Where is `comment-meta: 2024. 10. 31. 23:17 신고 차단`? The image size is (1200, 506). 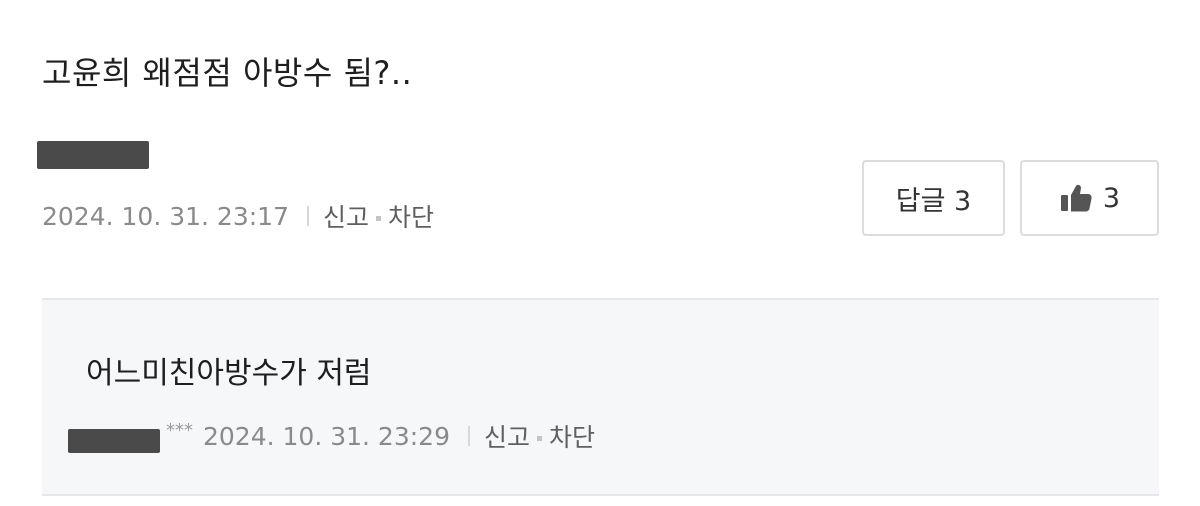 comment-meta: 2024. 10. 31. 23:17 신고 차단 is located at coordinates (238, 216).